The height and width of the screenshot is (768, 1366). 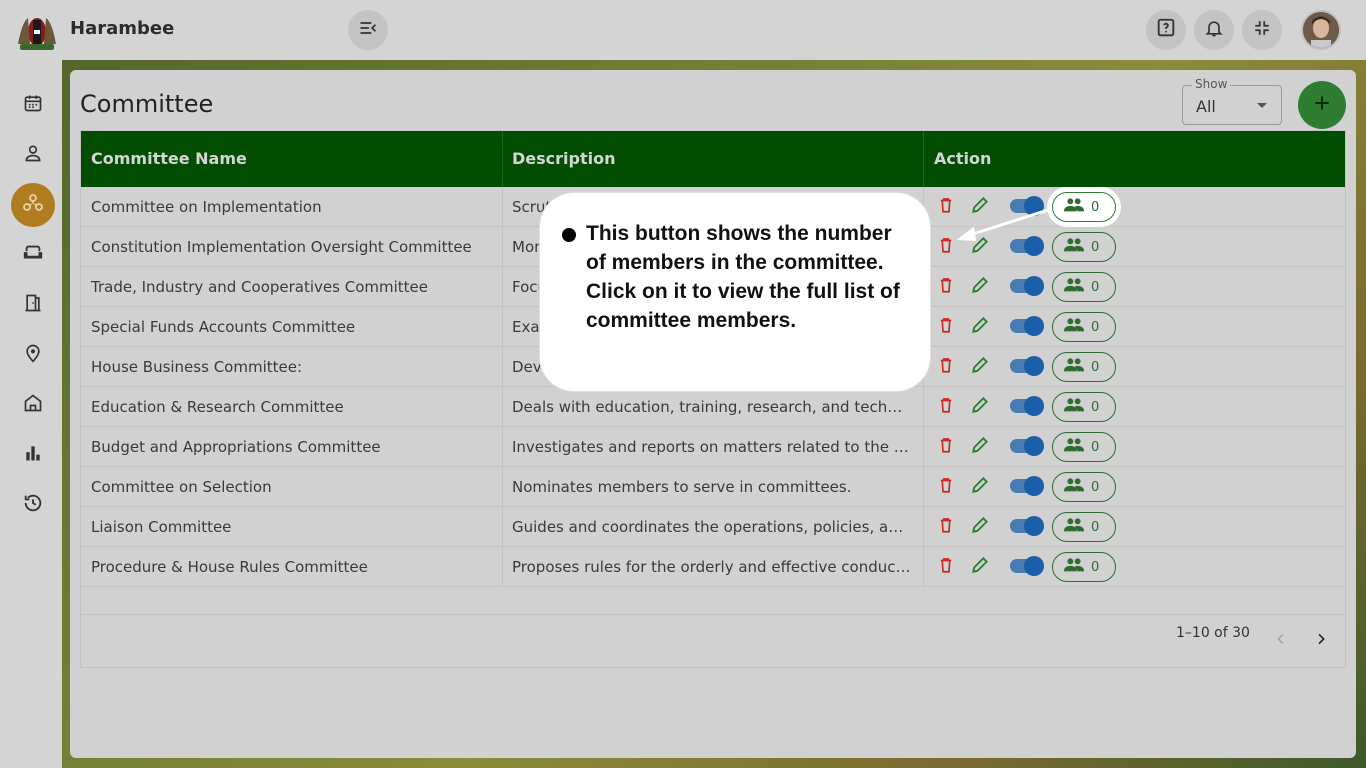 I want to click on committee-name-cell: Special Funds Accounts Committee, so click(x=223, y=327).